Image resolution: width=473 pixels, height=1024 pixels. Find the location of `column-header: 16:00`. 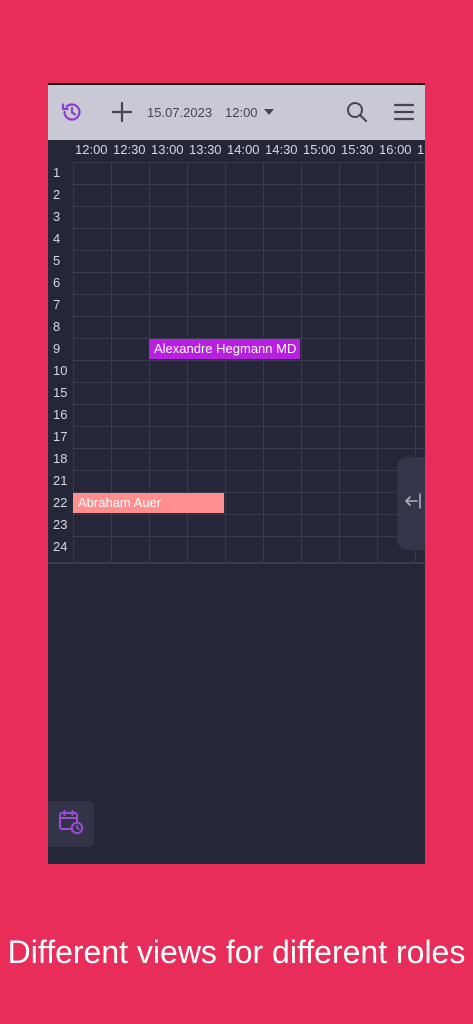

column-header: 16:00 is located at coordinates (395, 149).